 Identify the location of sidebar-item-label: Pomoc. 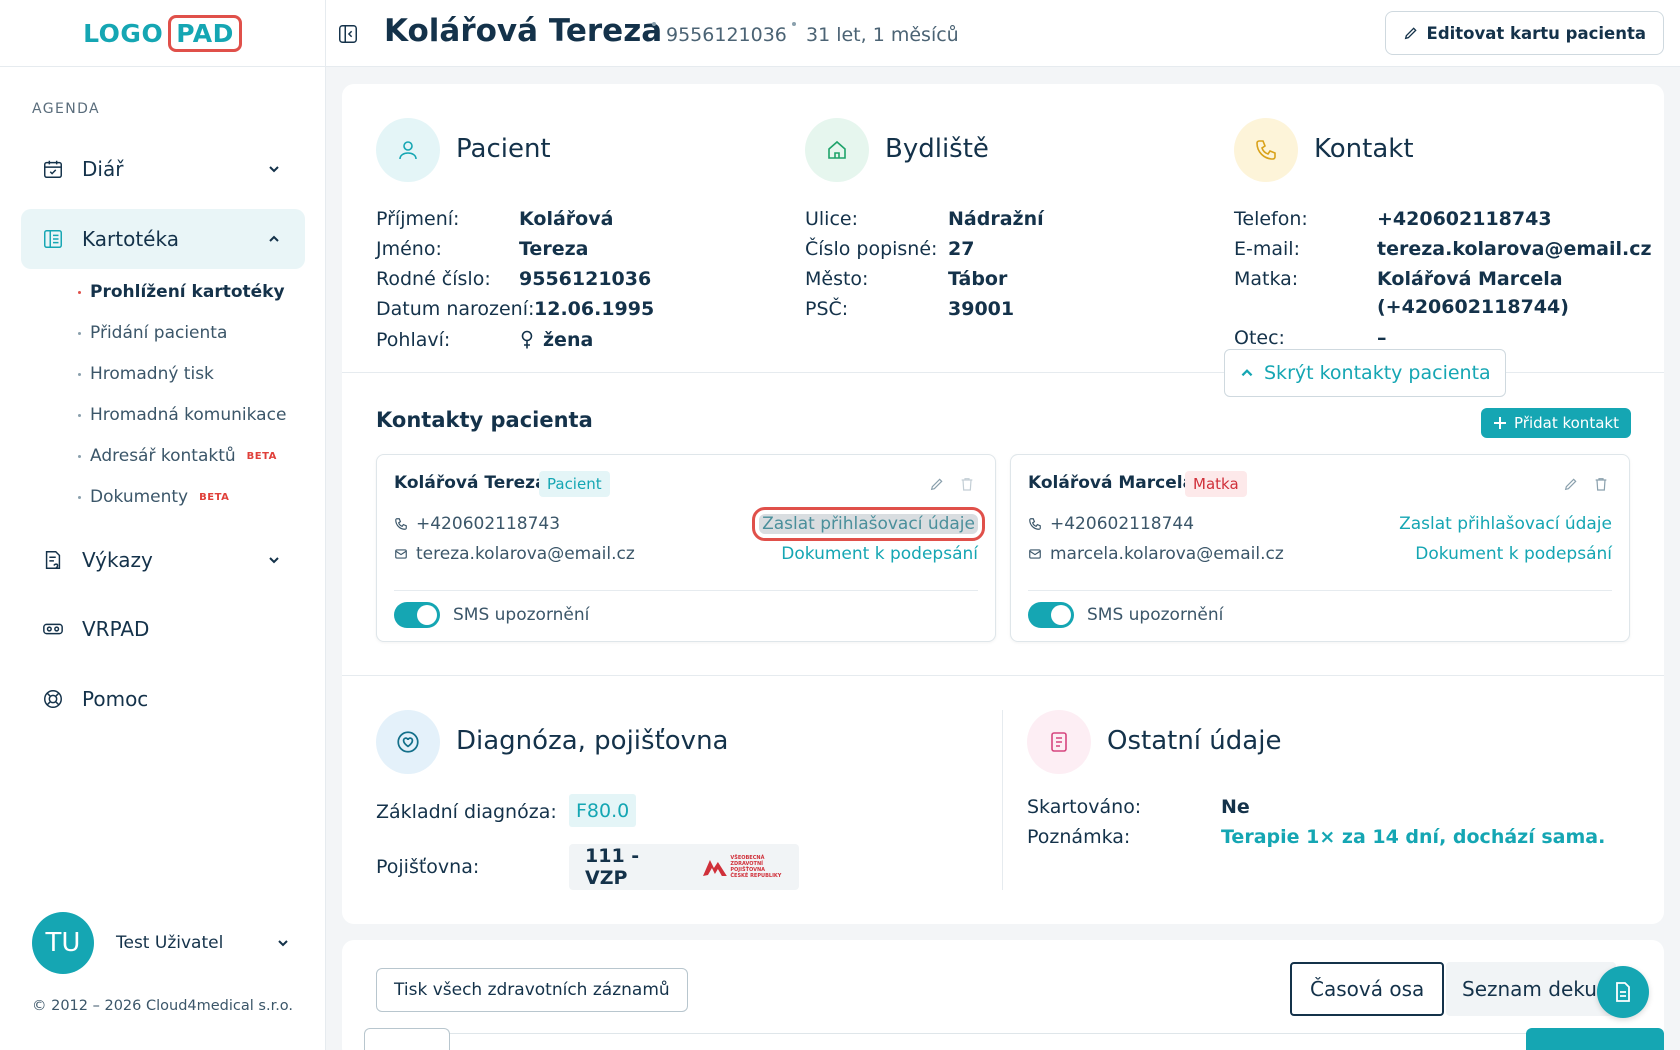
(115, 699).